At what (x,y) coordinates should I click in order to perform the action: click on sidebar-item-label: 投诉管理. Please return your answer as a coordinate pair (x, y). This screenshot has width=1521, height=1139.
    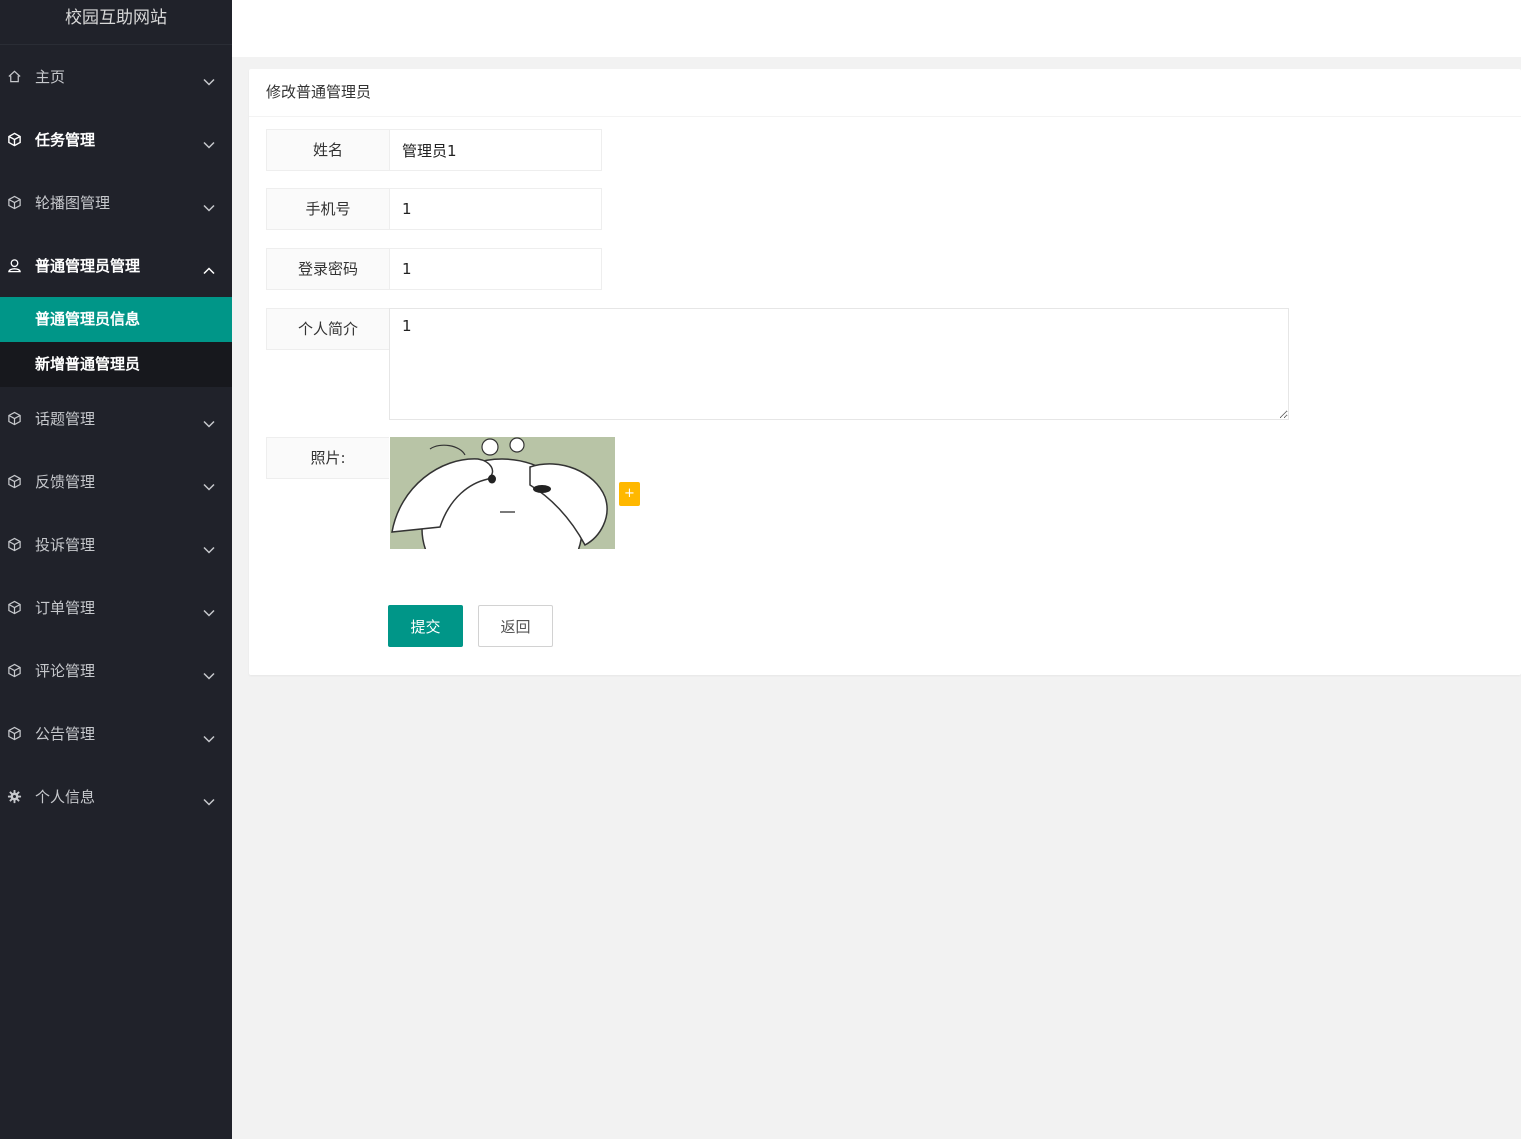
    Looking at the image, I should click on (65, 545).